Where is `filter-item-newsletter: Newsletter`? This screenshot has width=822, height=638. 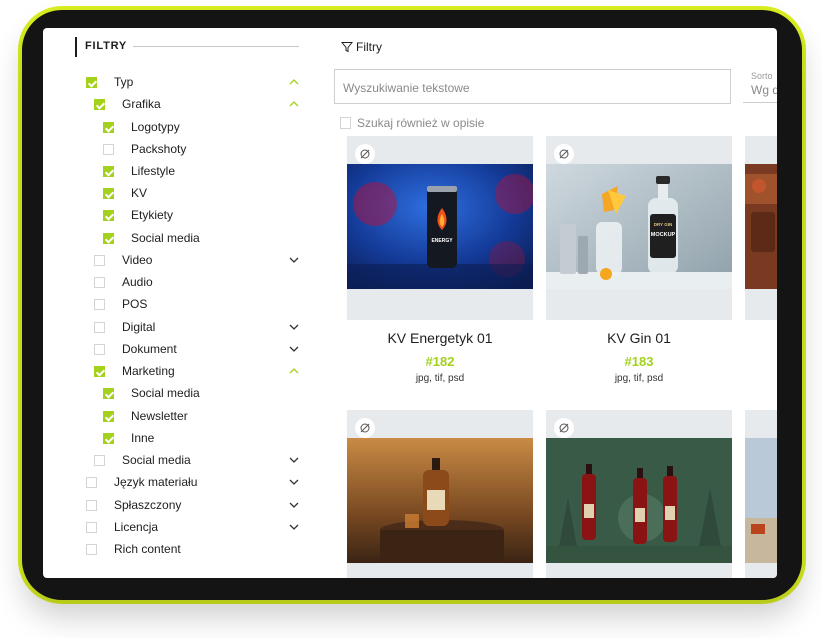 filter-item-newsletter: Newsletter is located at coordinates (145, 416).